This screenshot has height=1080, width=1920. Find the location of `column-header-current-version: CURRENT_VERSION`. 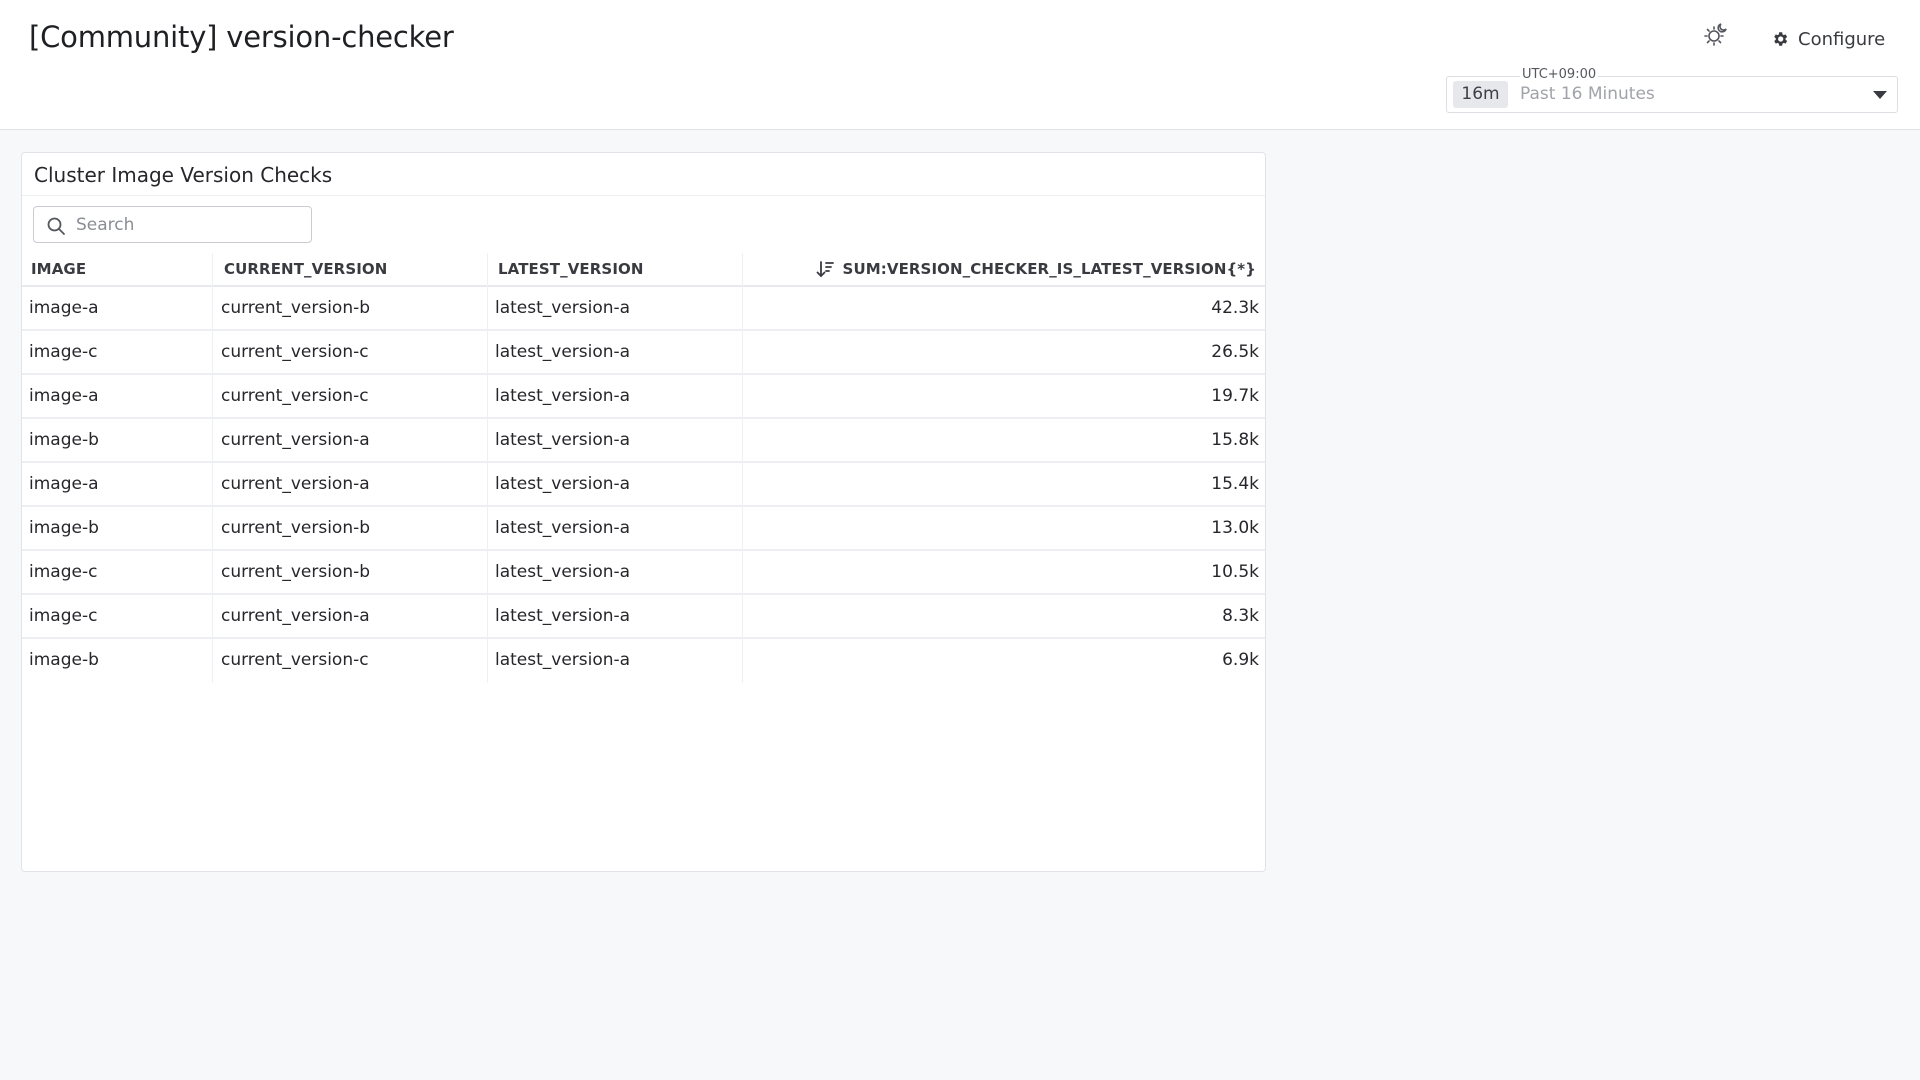

column-header-current-version: CURRENT_VERSION is located at coordinates (305, 269).